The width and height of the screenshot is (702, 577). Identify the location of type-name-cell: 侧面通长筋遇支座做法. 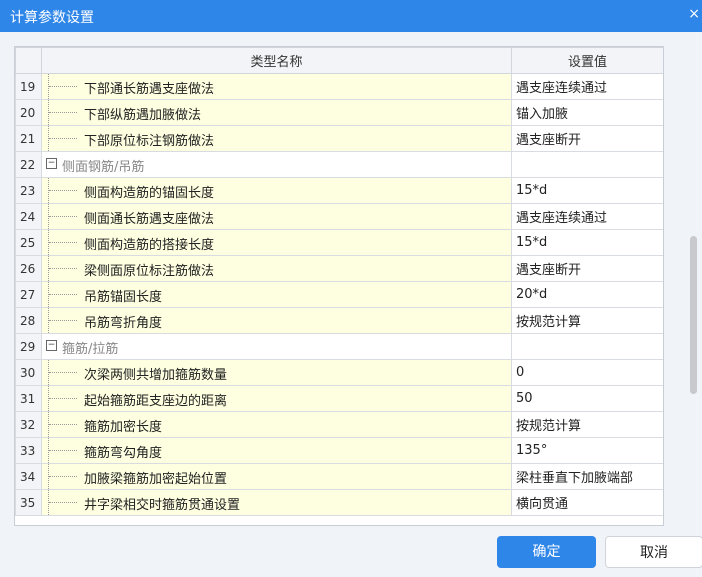
(276, 216).